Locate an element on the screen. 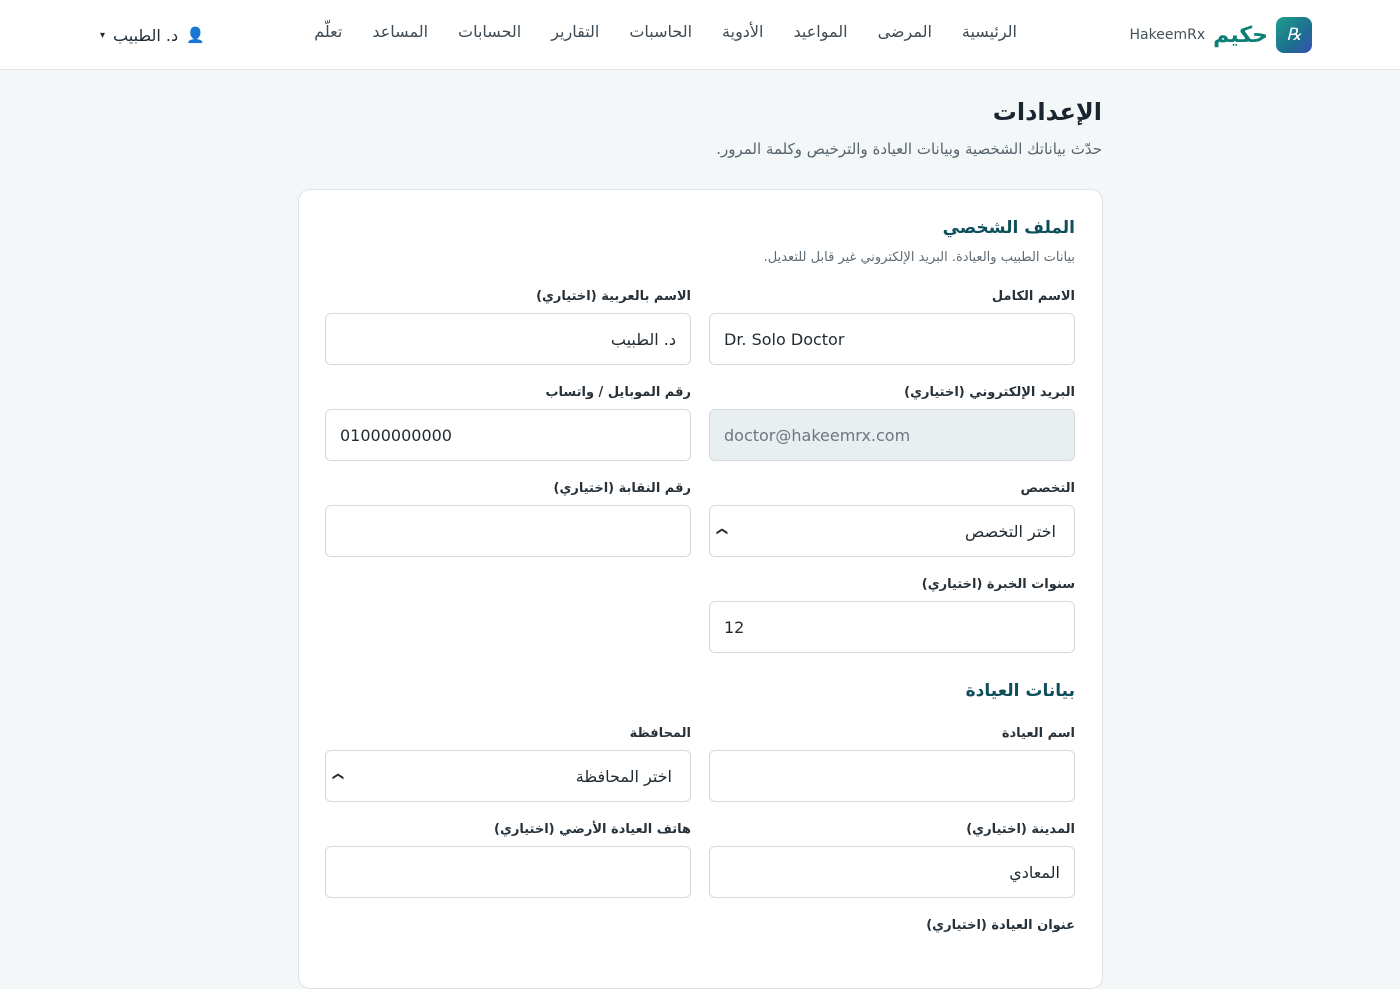 Image resolution: width=1400 pixels, height=989 pixels. nav-reports: التقارير is located at coordinates (575, 35).